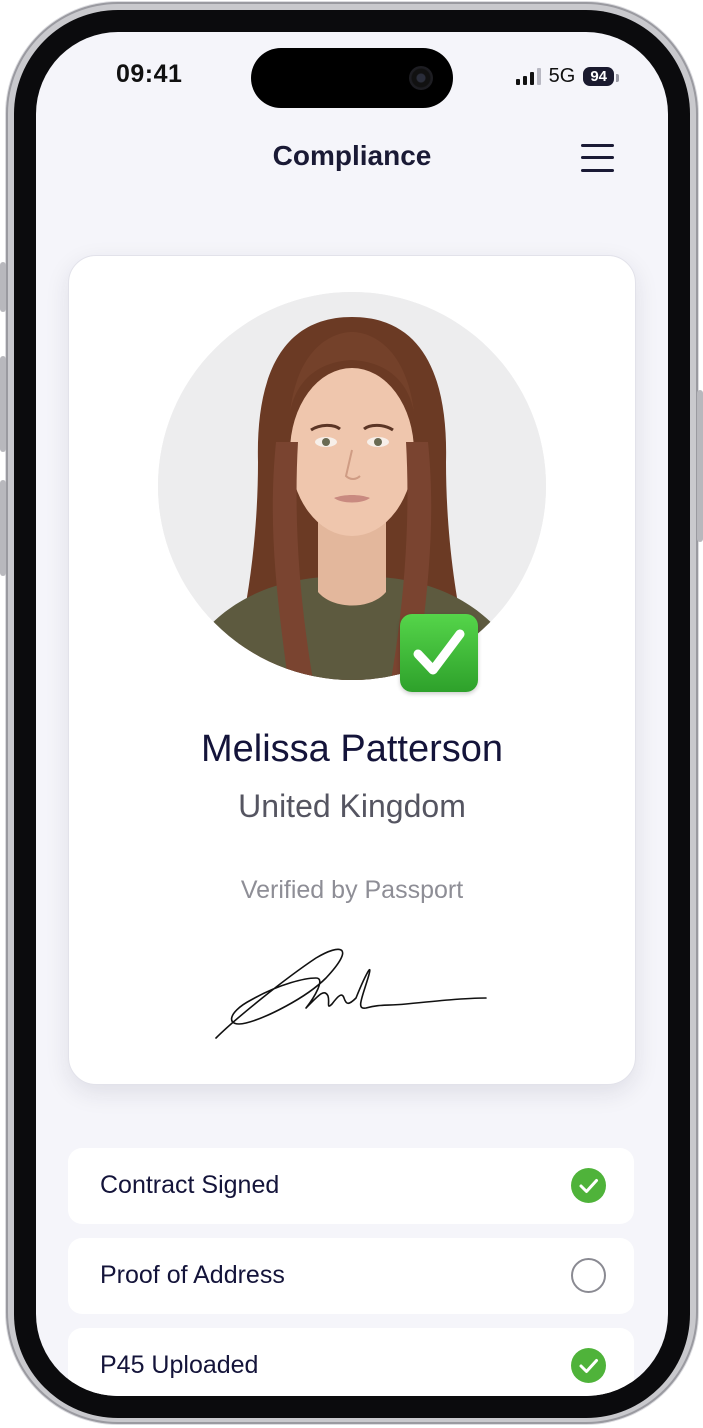 This screenshot has height=1428, width=703. I want to click on profile-photo, so click(352, 486).